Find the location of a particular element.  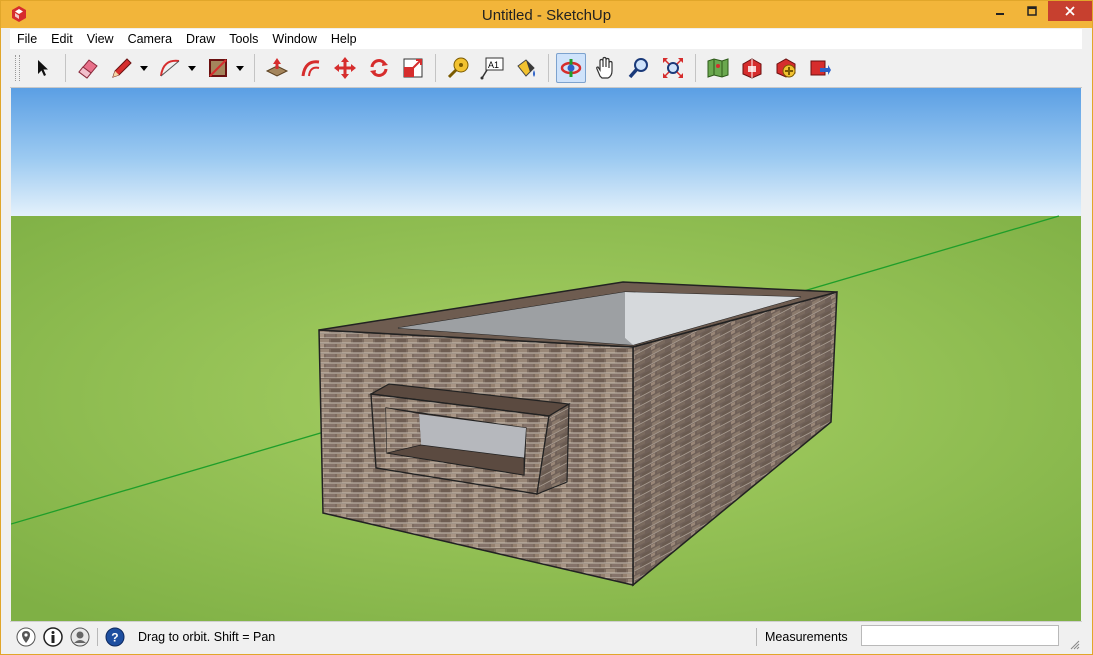

rotate-tool-button is located at coordinates (379, 68).